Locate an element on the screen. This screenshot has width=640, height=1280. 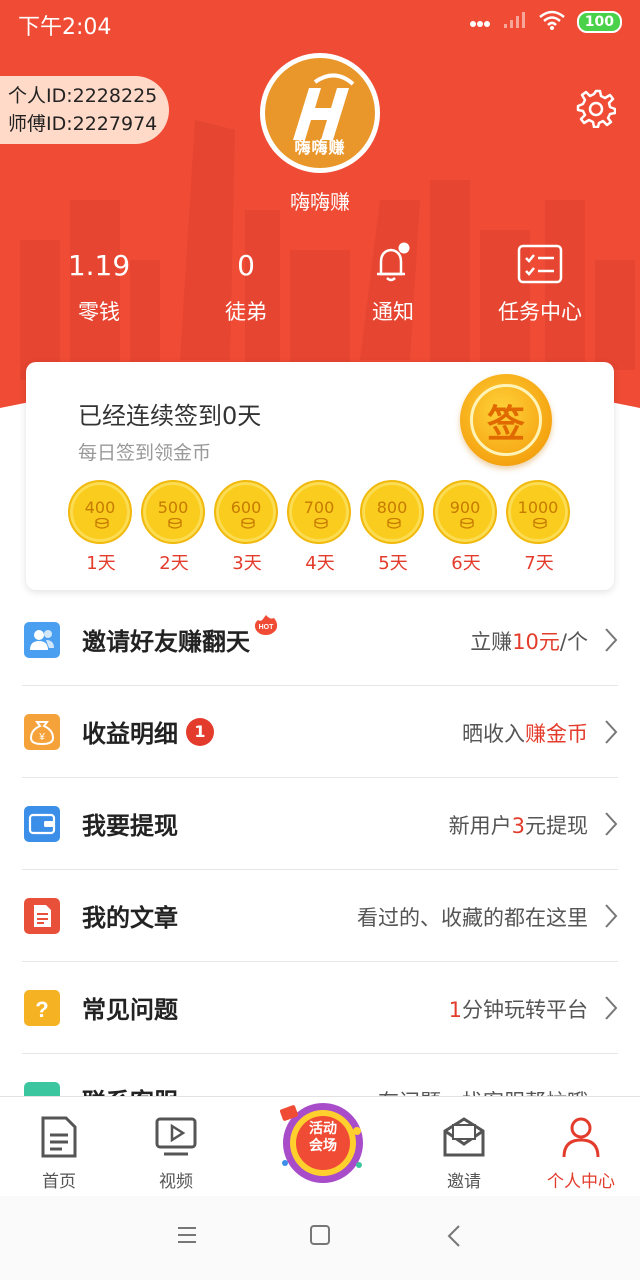
settings-button is located at coordinates (596, 108).